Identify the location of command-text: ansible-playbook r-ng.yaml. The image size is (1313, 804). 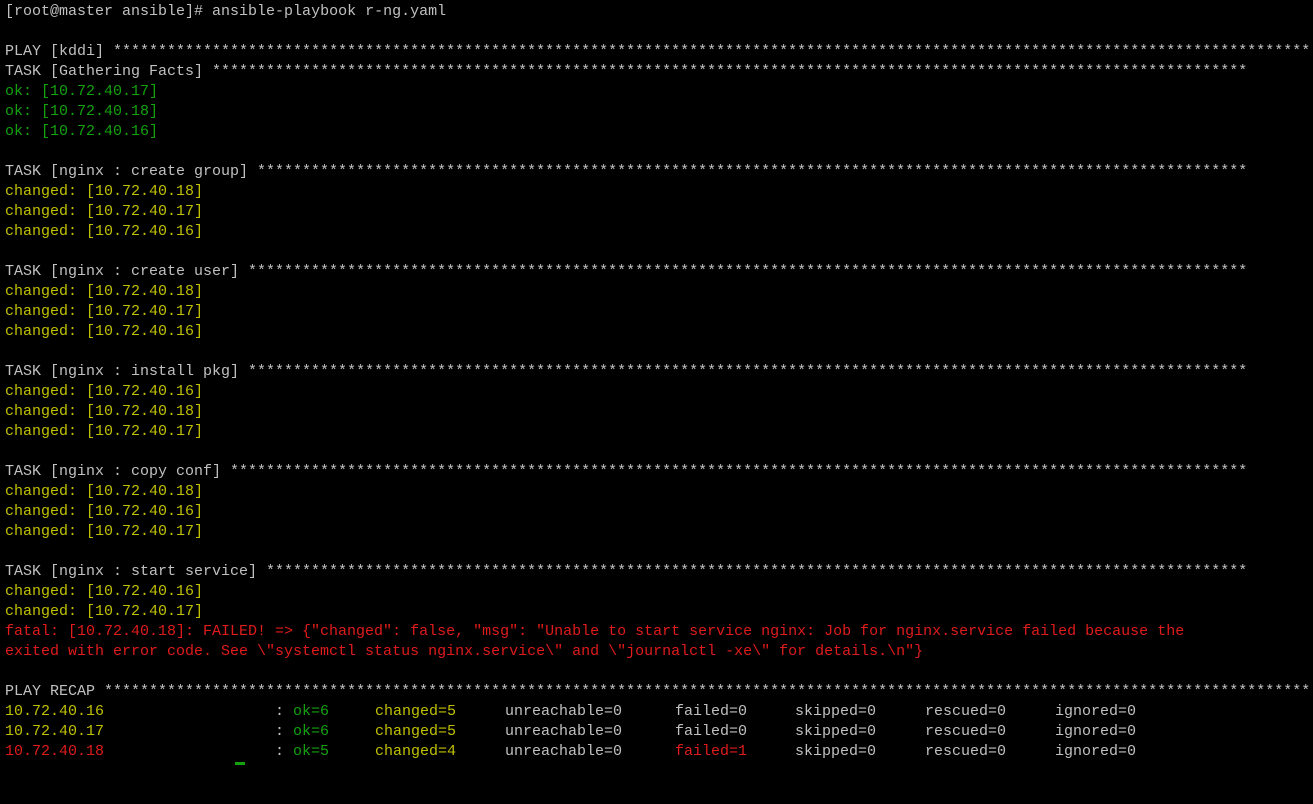
(329, 11).